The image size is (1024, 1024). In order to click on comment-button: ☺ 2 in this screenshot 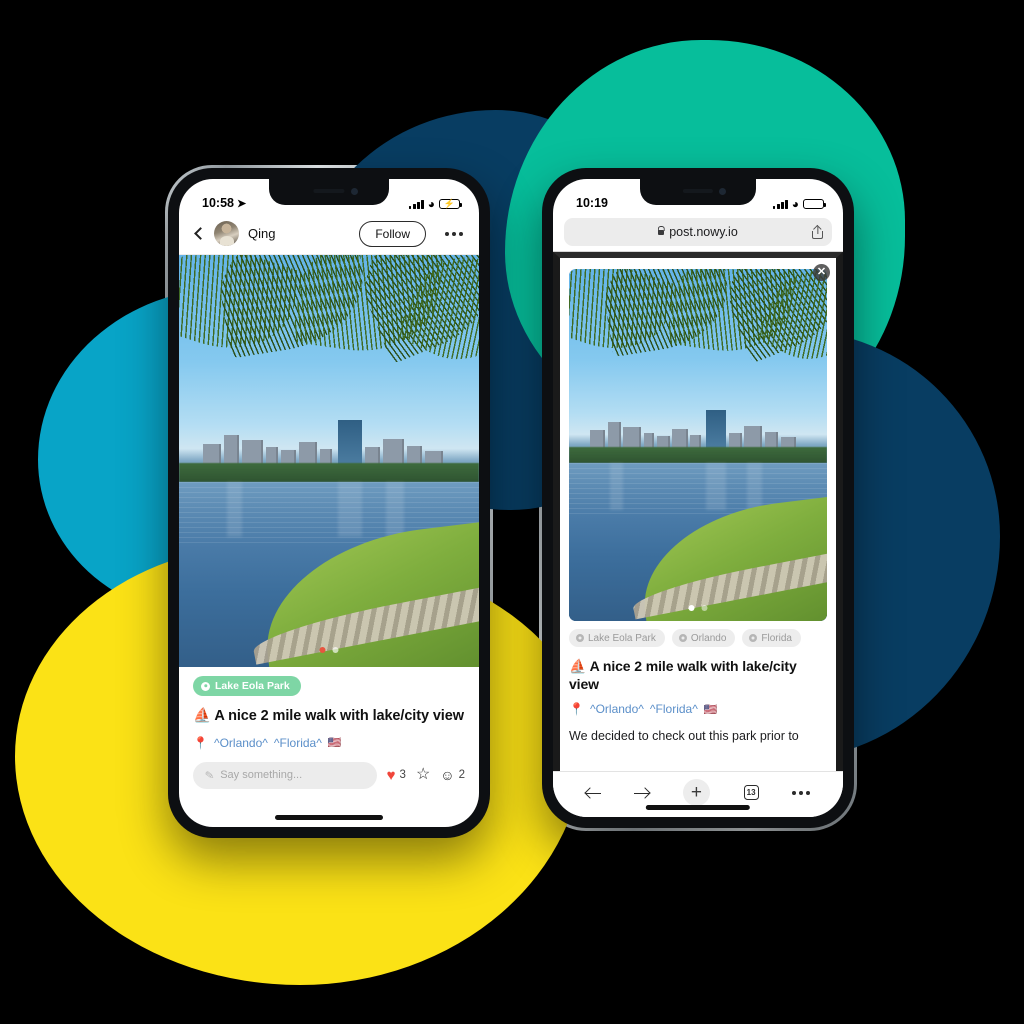, I will do `click(452, 775)`.